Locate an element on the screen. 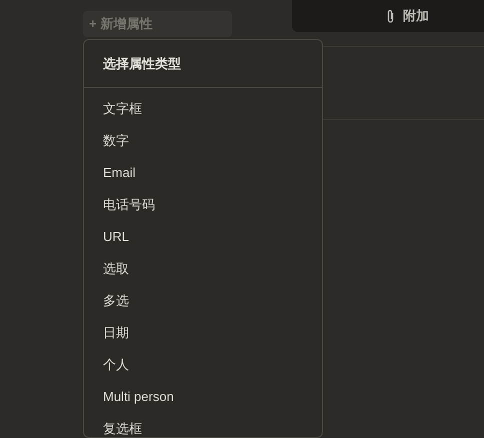  menu-item: 复选框 is located at coordinates (203, 425).